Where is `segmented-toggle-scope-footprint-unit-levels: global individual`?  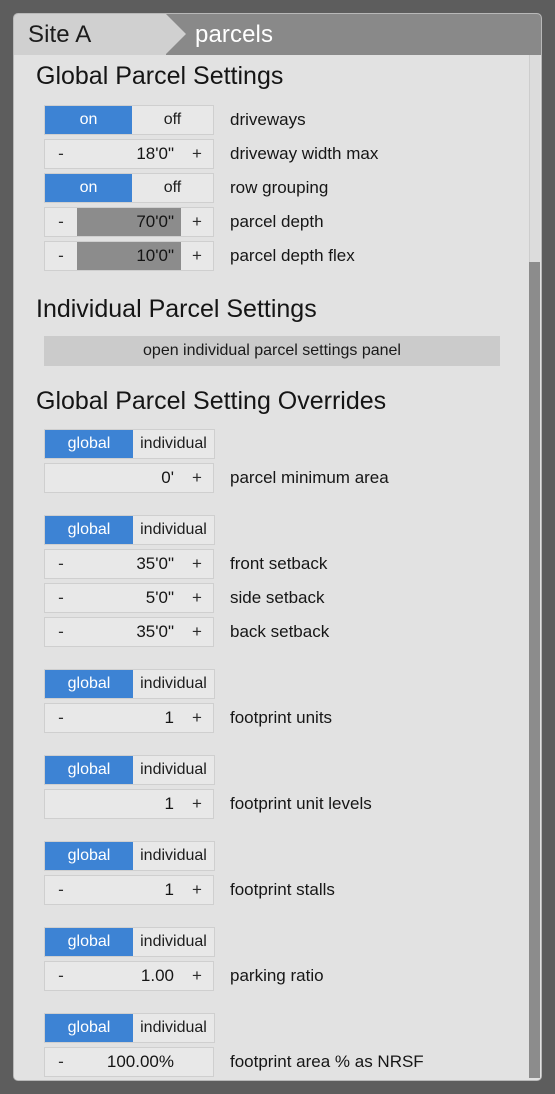
segmented-toggle-scope-footprint-unit-levels: global individual is located at coordinates (129, 770).